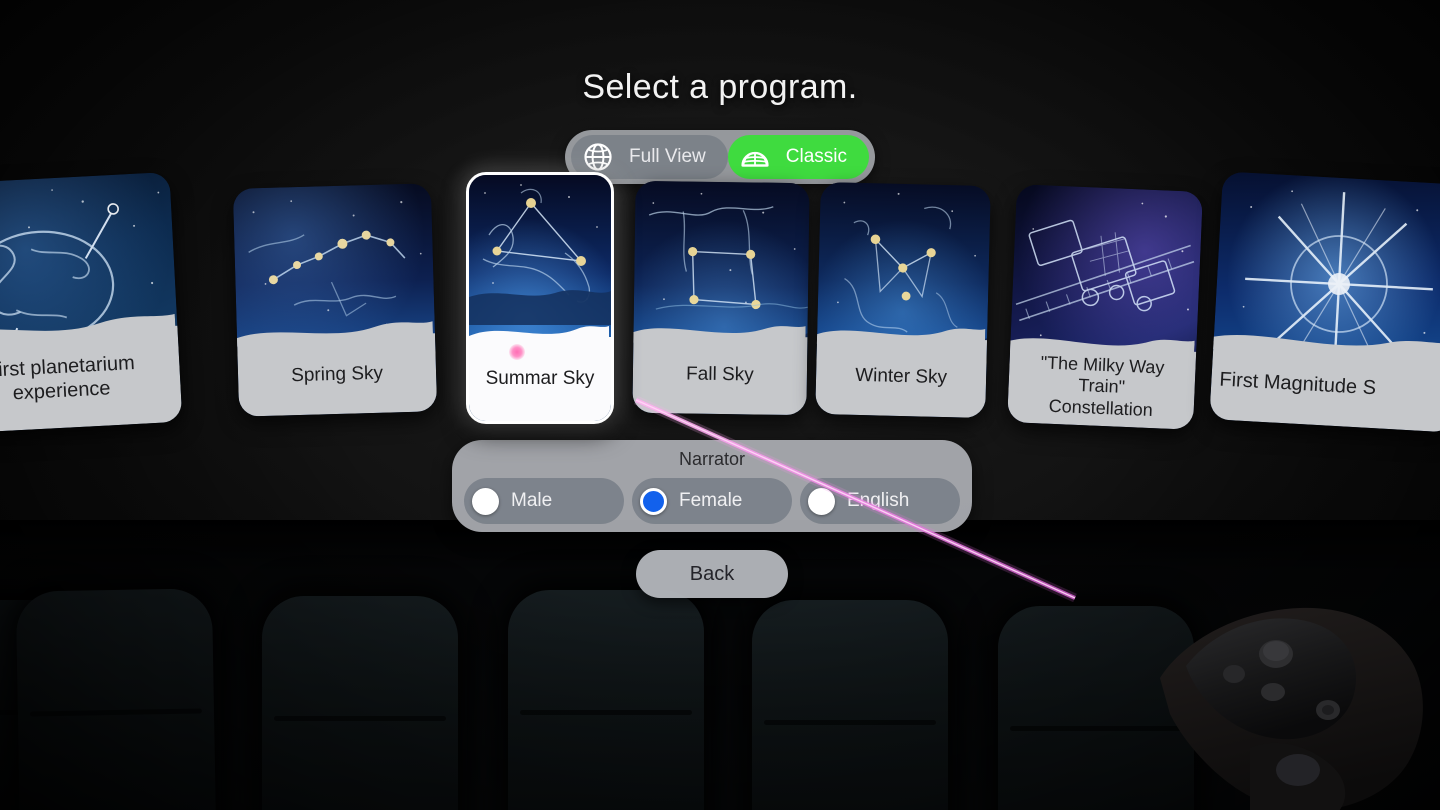 Image resolution: width=1440 pixels, height=810 pixels. Describe the element at coordinates (667, 156) in the screenshot. I see `view-mode-label: Full View` at that location.